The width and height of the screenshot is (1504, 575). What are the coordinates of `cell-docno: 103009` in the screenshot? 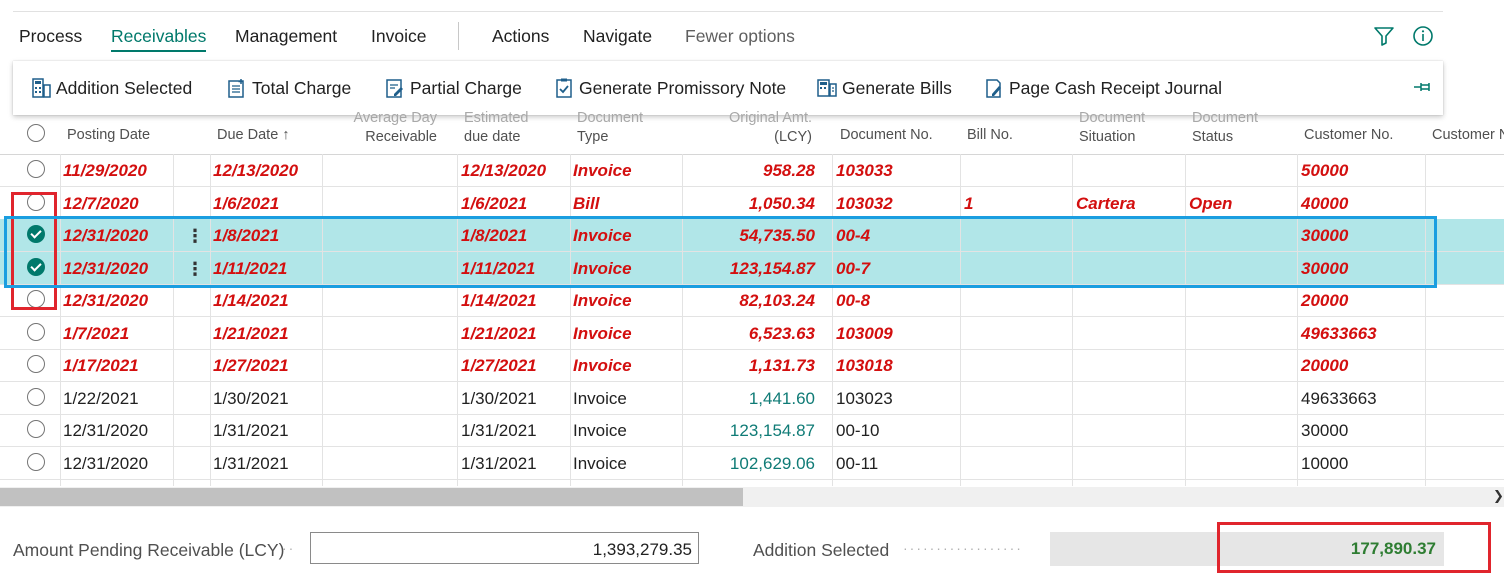 It's located at (864, 334).